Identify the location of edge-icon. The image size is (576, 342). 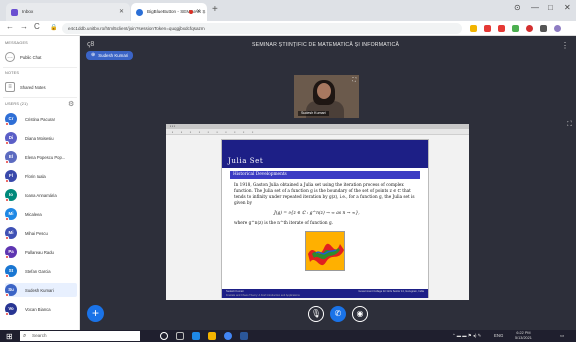
(196, 336).